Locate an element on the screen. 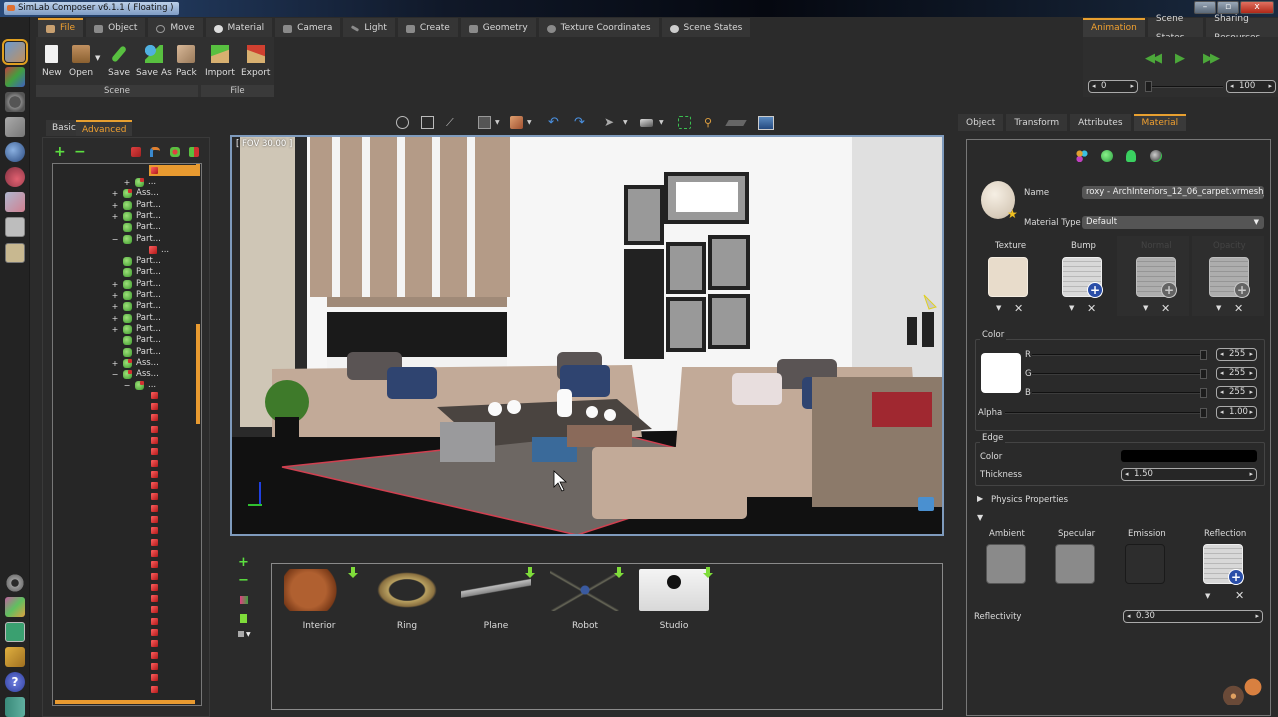  tab-sharing-resources: Sharing Resources is located at coordinates (1242, 28).